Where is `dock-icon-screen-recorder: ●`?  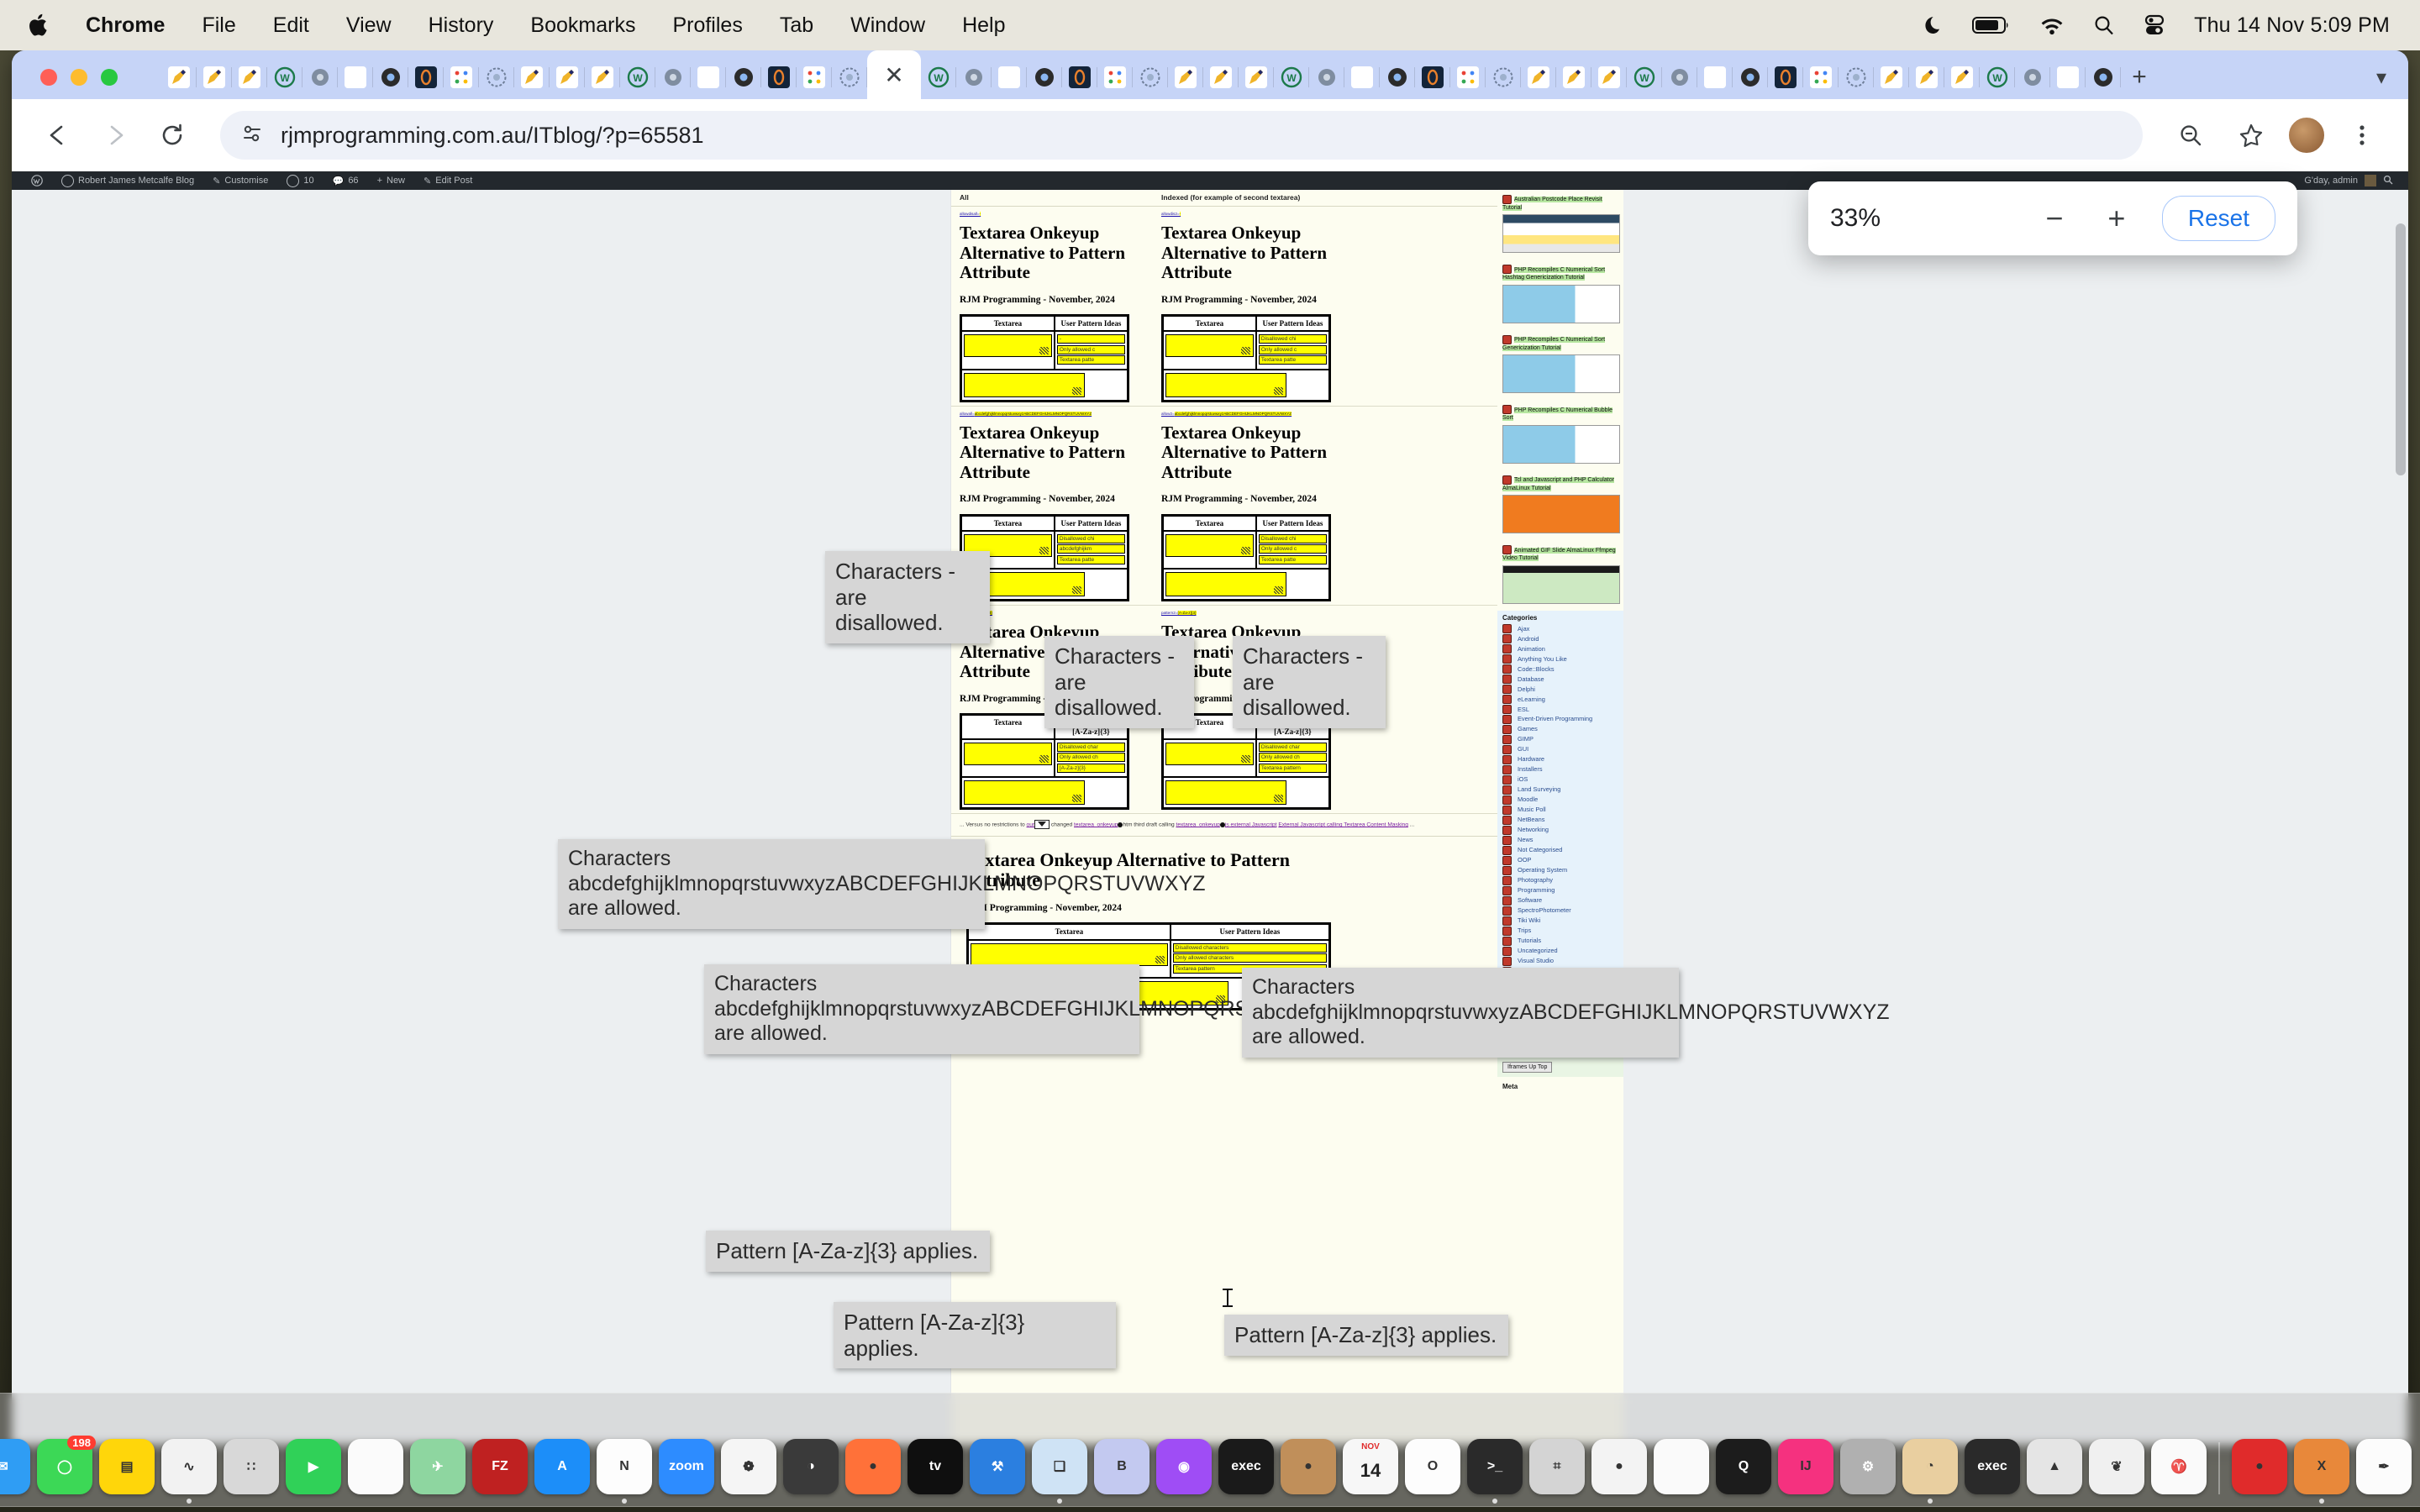 dock-icon-screen-recorder: ● is located at coordinates (2260, 1466).